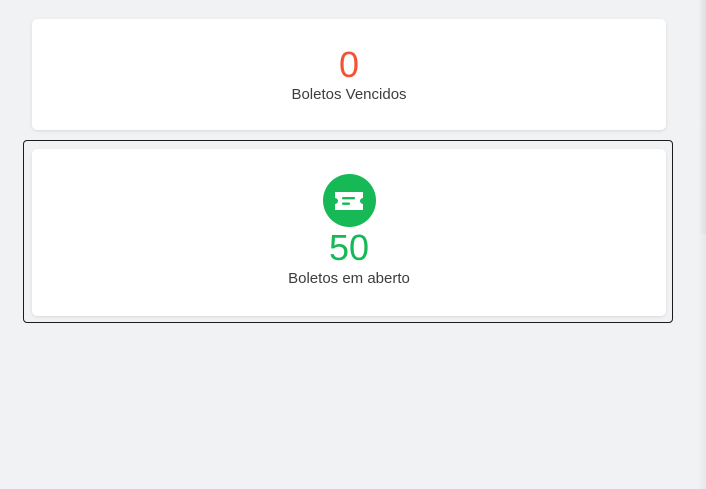  What do you see at coordinates (349, 247) in the screenshot?
I see `open-count: 50` at bounding box center [349, 247].